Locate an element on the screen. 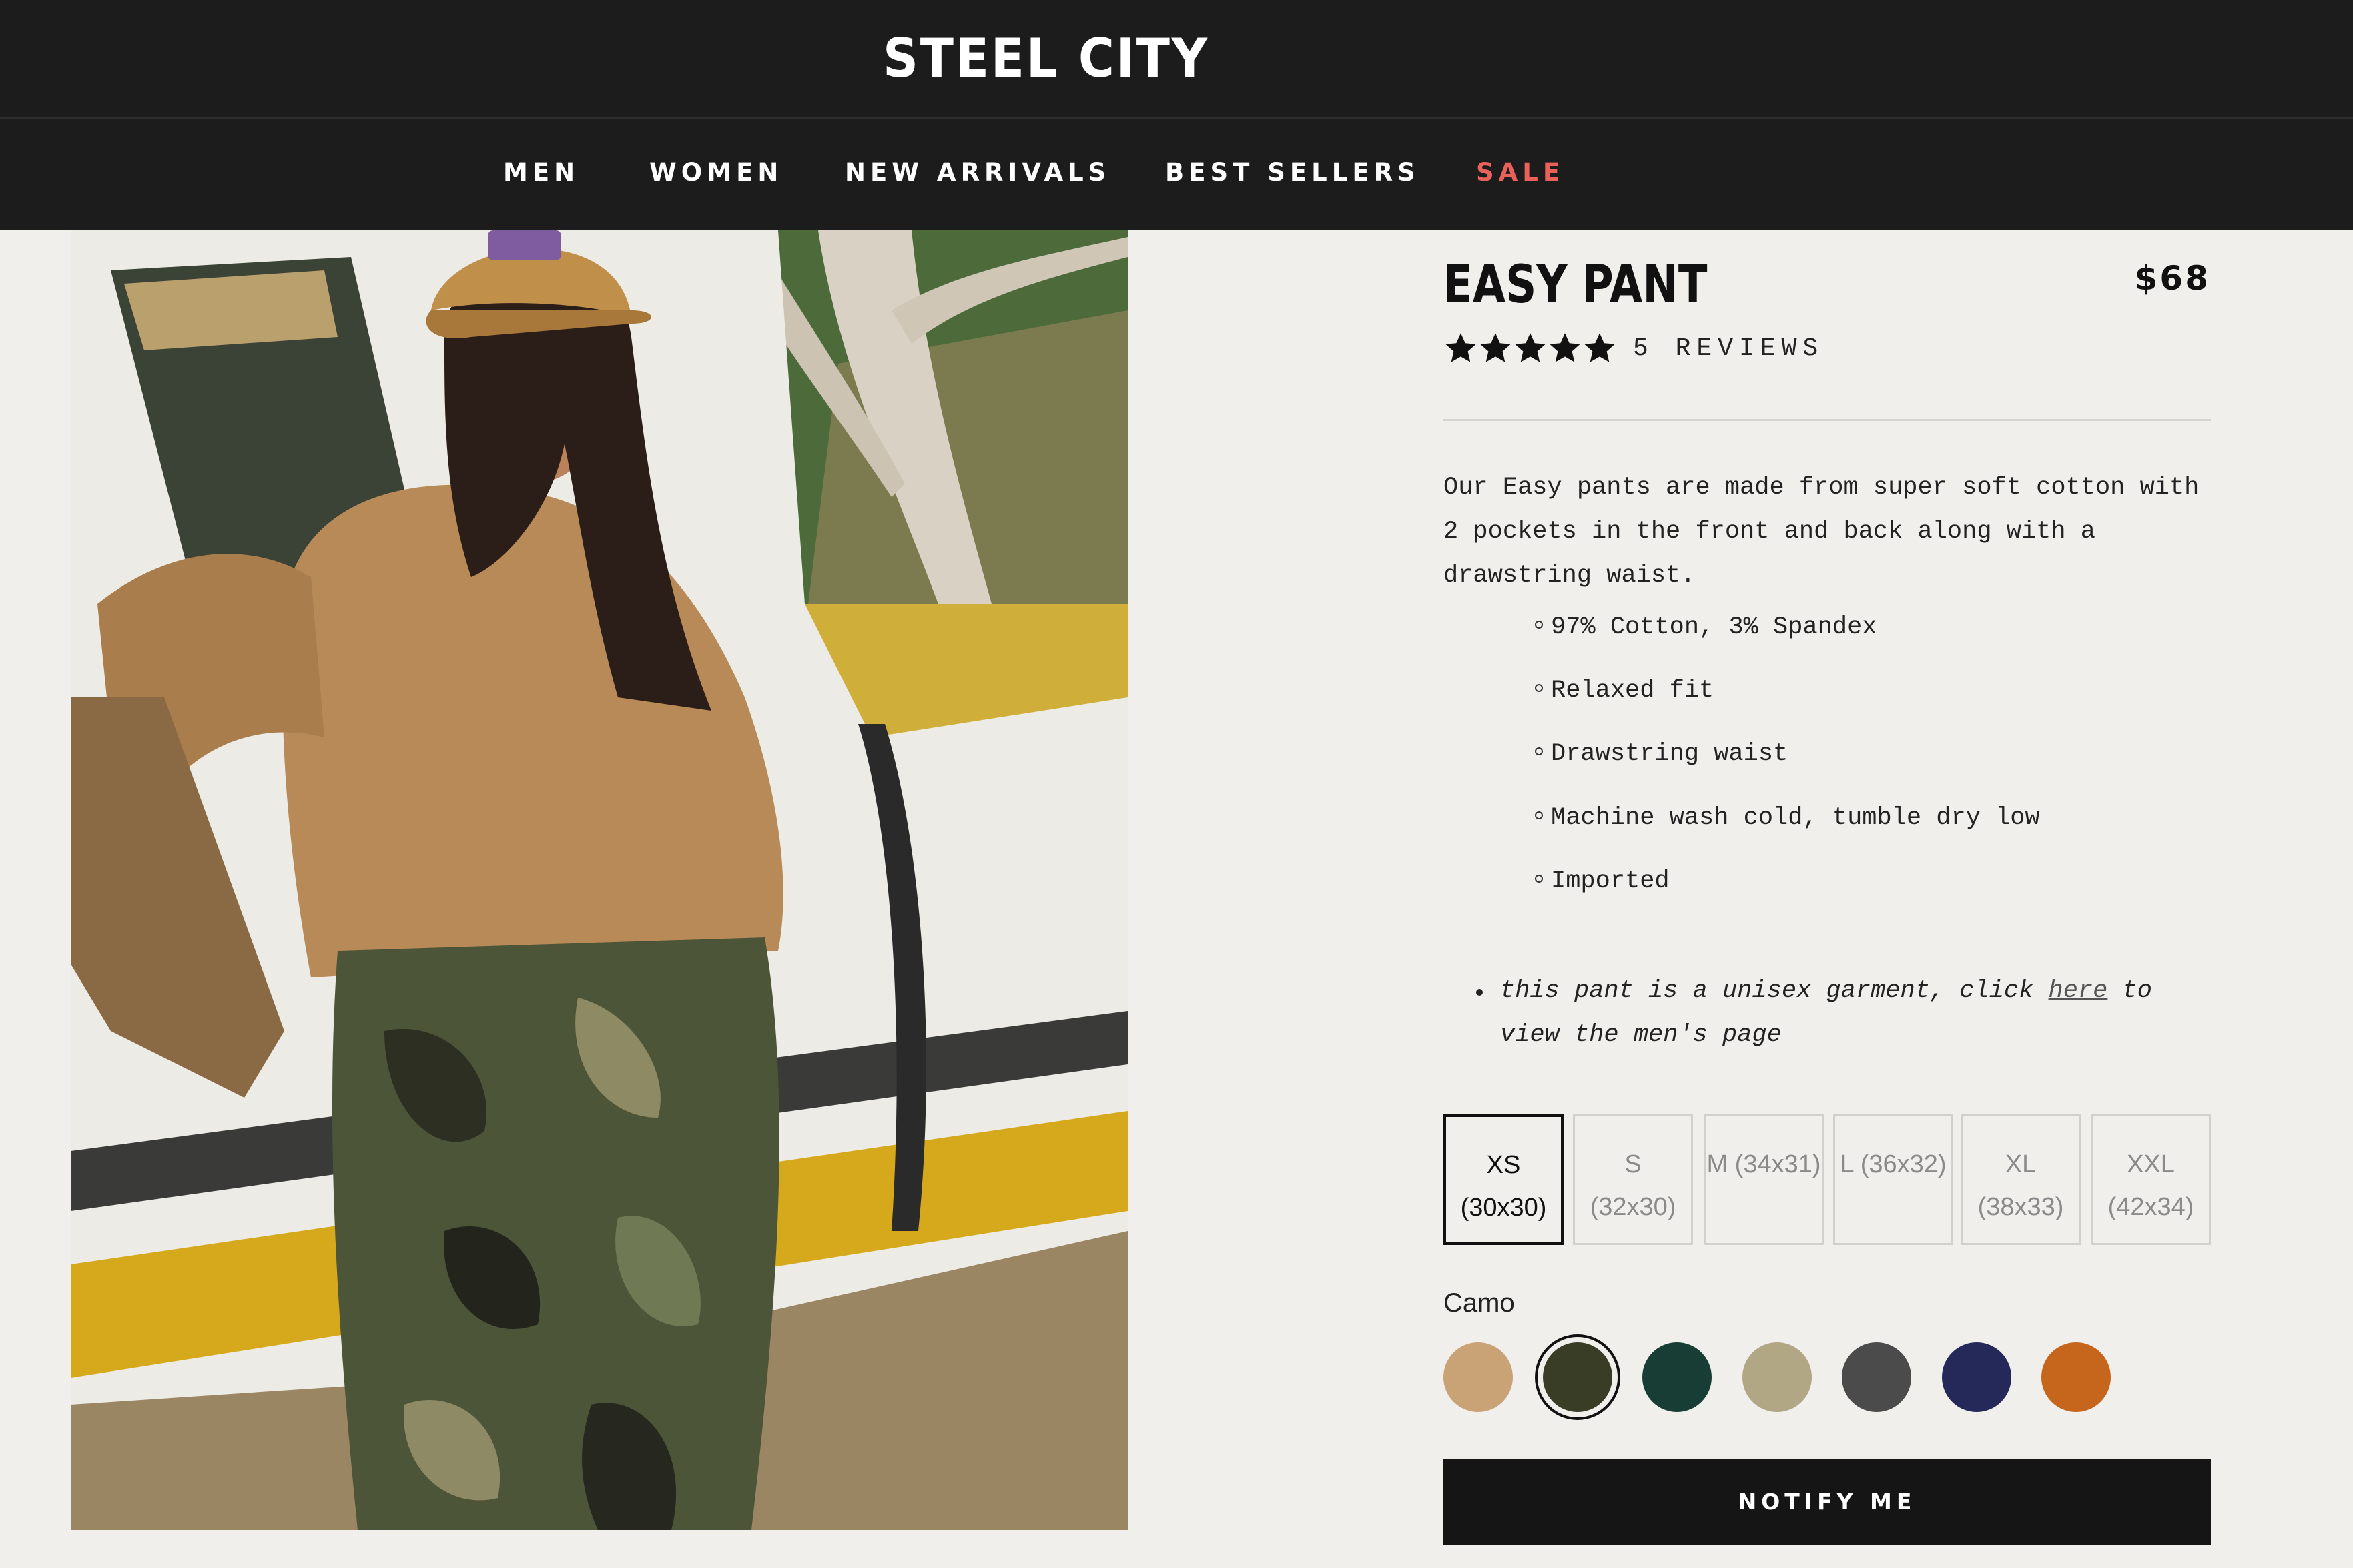 The width and height of the screenshot is (2353, 1568). feature-item: Drawstring waist is located at coordinates (1661, 754).